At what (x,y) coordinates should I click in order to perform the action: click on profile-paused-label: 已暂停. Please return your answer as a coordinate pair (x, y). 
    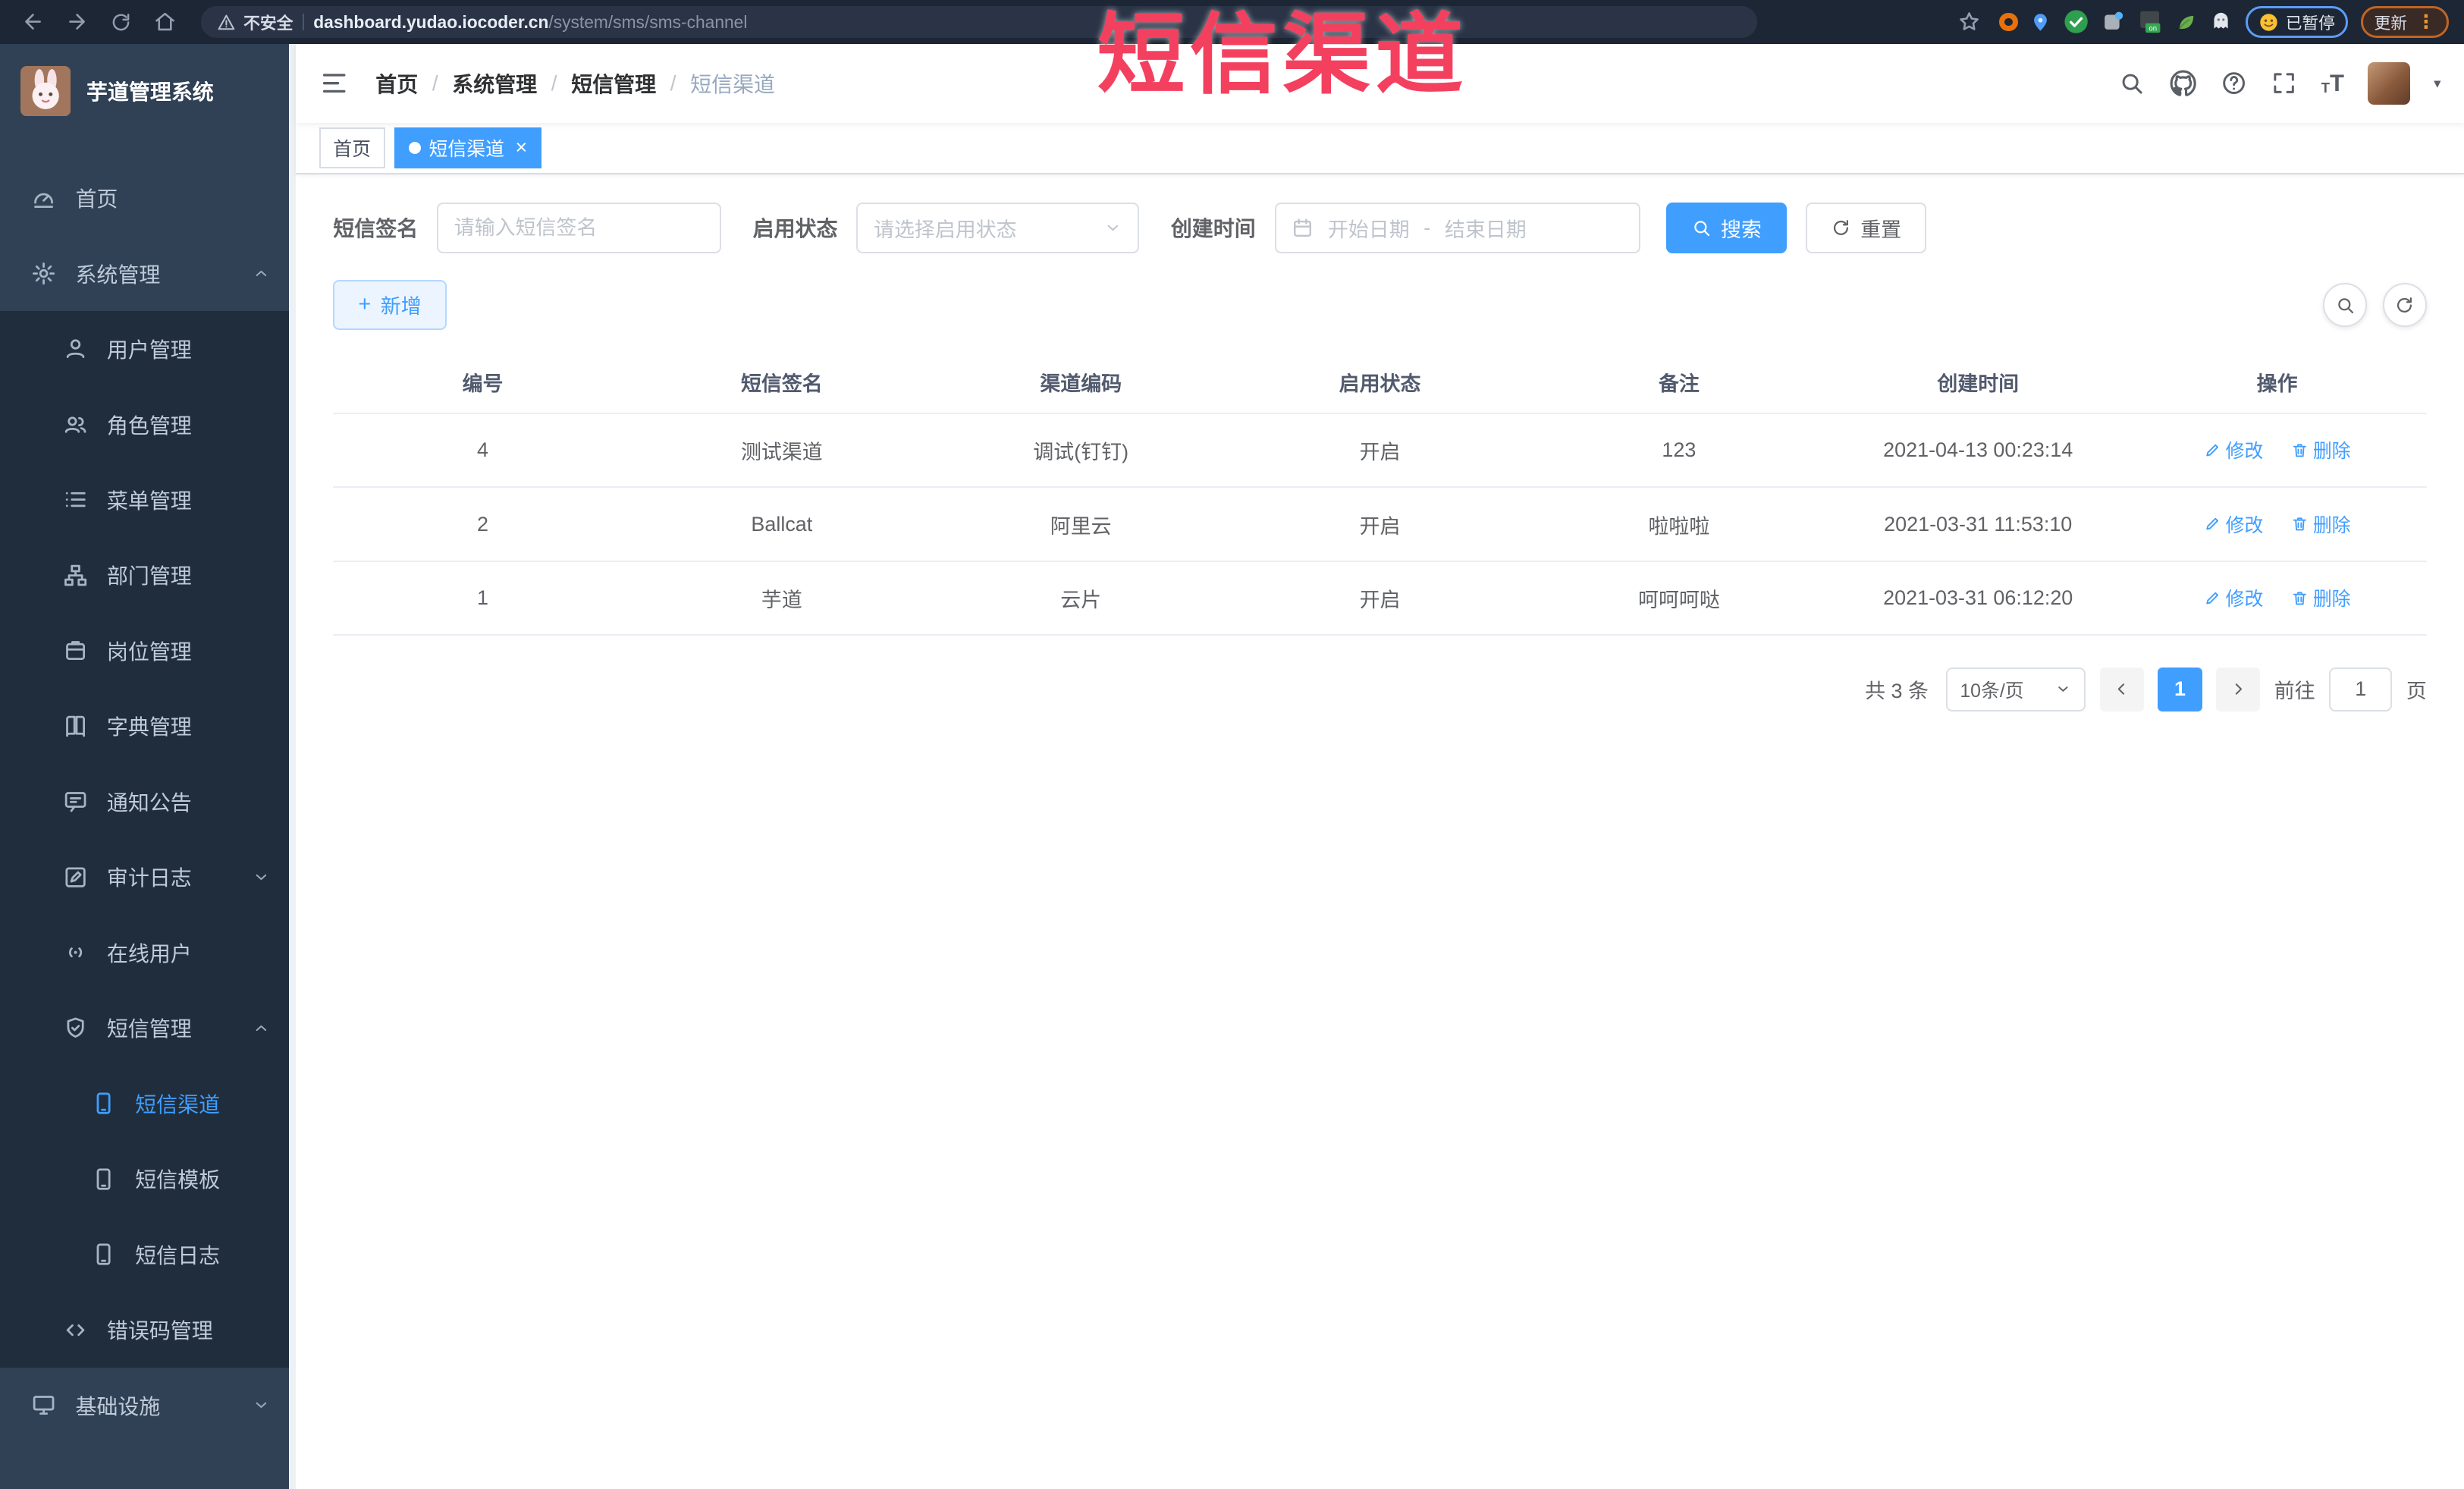
    Looking at the image, I should click on (2310, 23).